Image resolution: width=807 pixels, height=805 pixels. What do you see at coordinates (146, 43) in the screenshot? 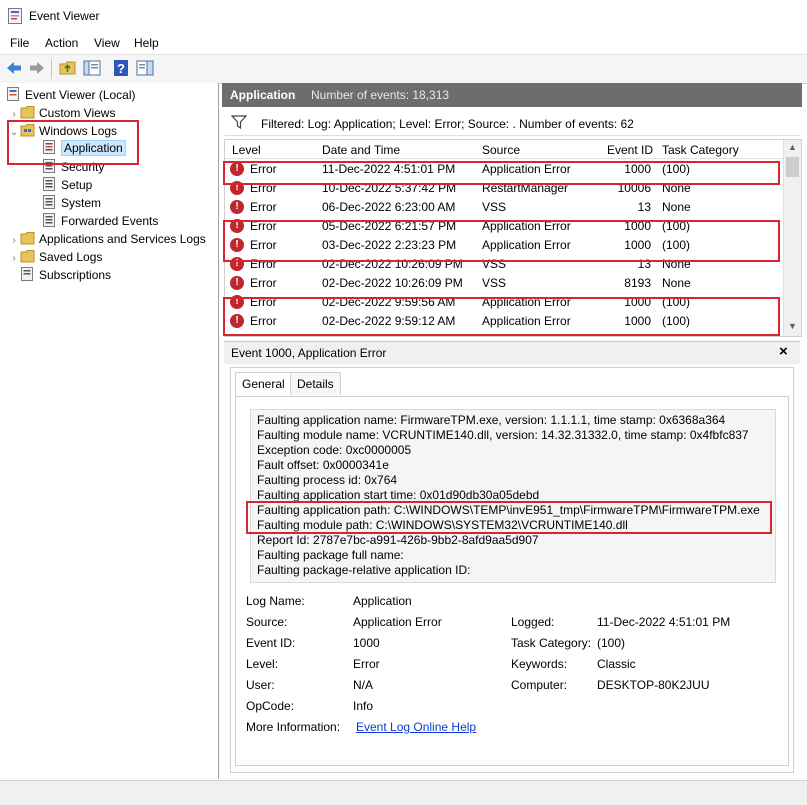
I see `menu-help: Help` at bounding box center [146, 43].